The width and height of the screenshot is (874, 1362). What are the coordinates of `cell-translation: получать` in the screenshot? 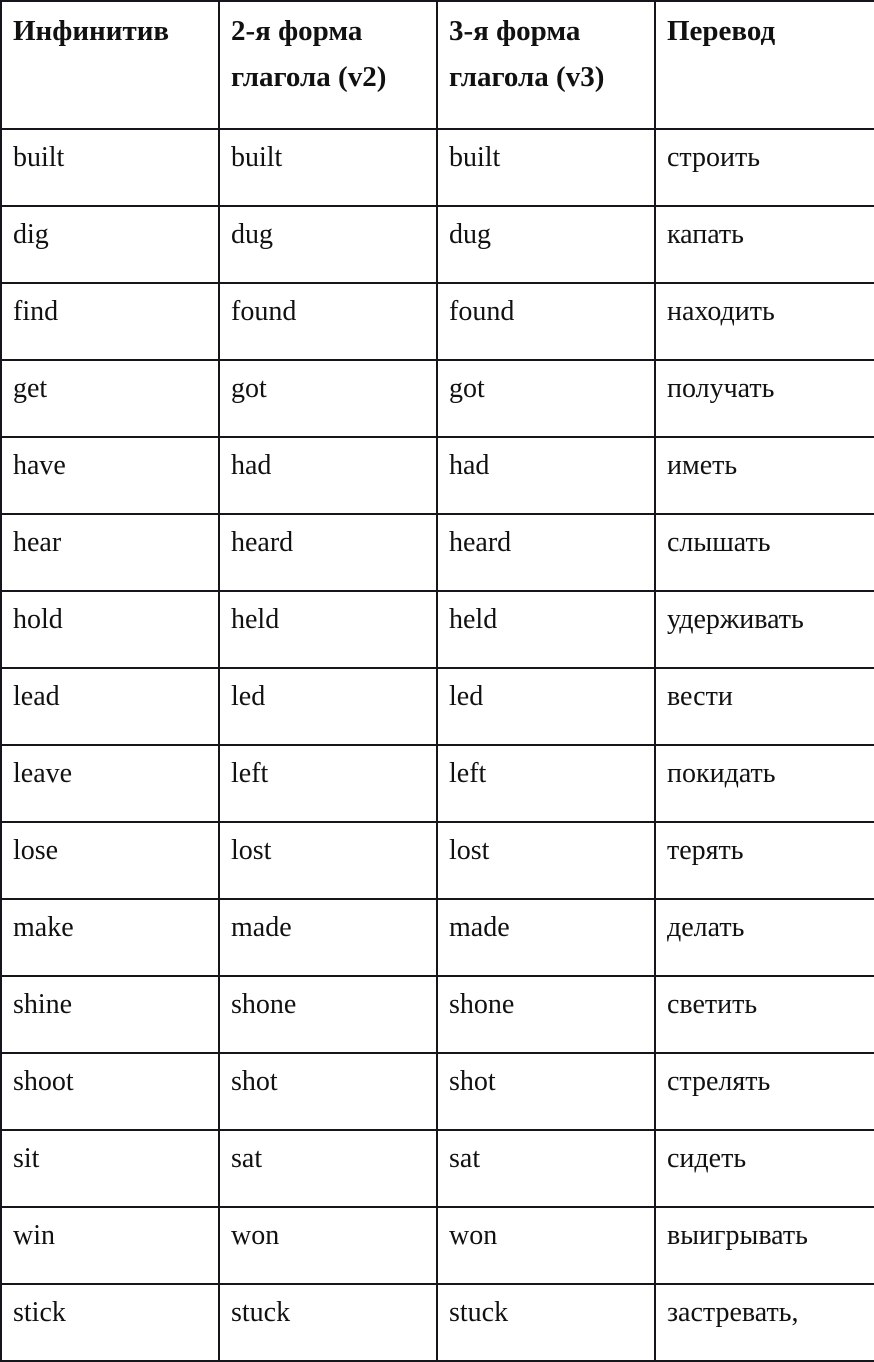 It's located at (764, 398).